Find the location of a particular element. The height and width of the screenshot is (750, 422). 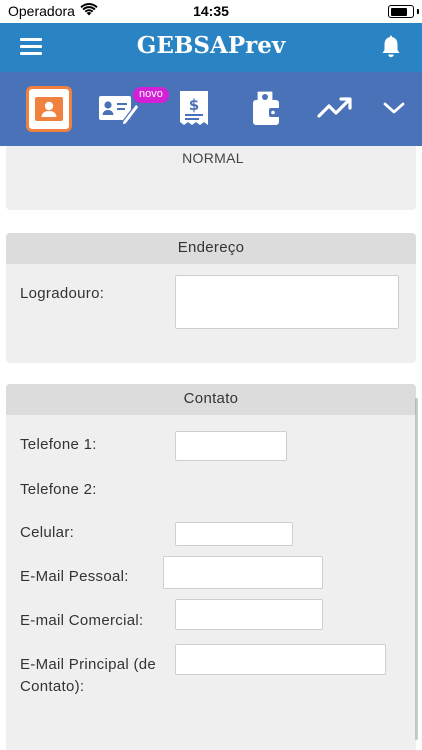

feature-toolbar: novo $ is located at coordinates (211, 109).